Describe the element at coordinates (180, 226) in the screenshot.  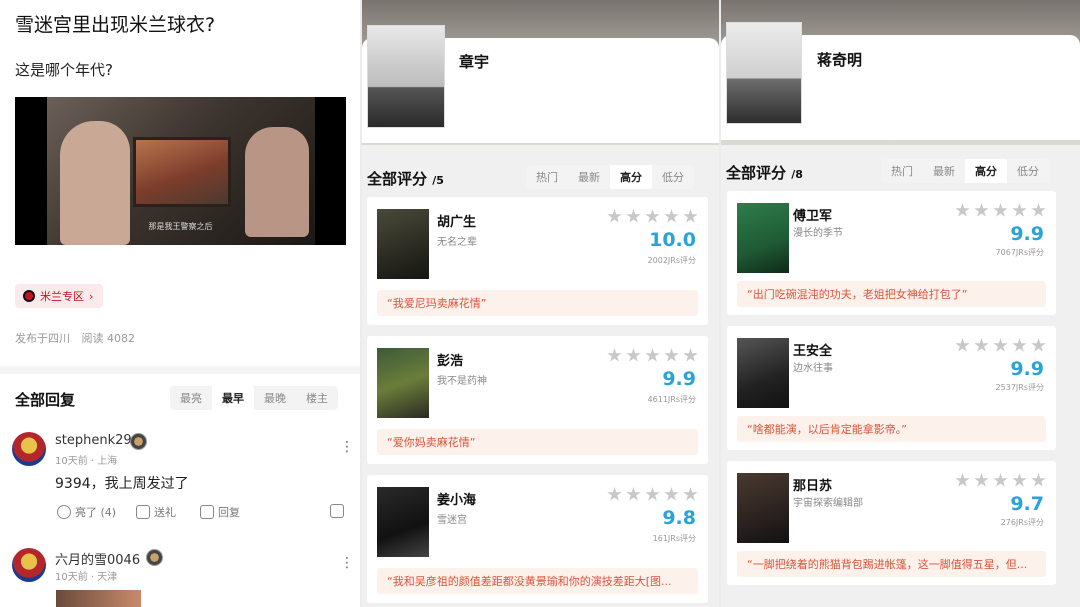
I see `video-subtitle: 那是我王警察之后` at that location.